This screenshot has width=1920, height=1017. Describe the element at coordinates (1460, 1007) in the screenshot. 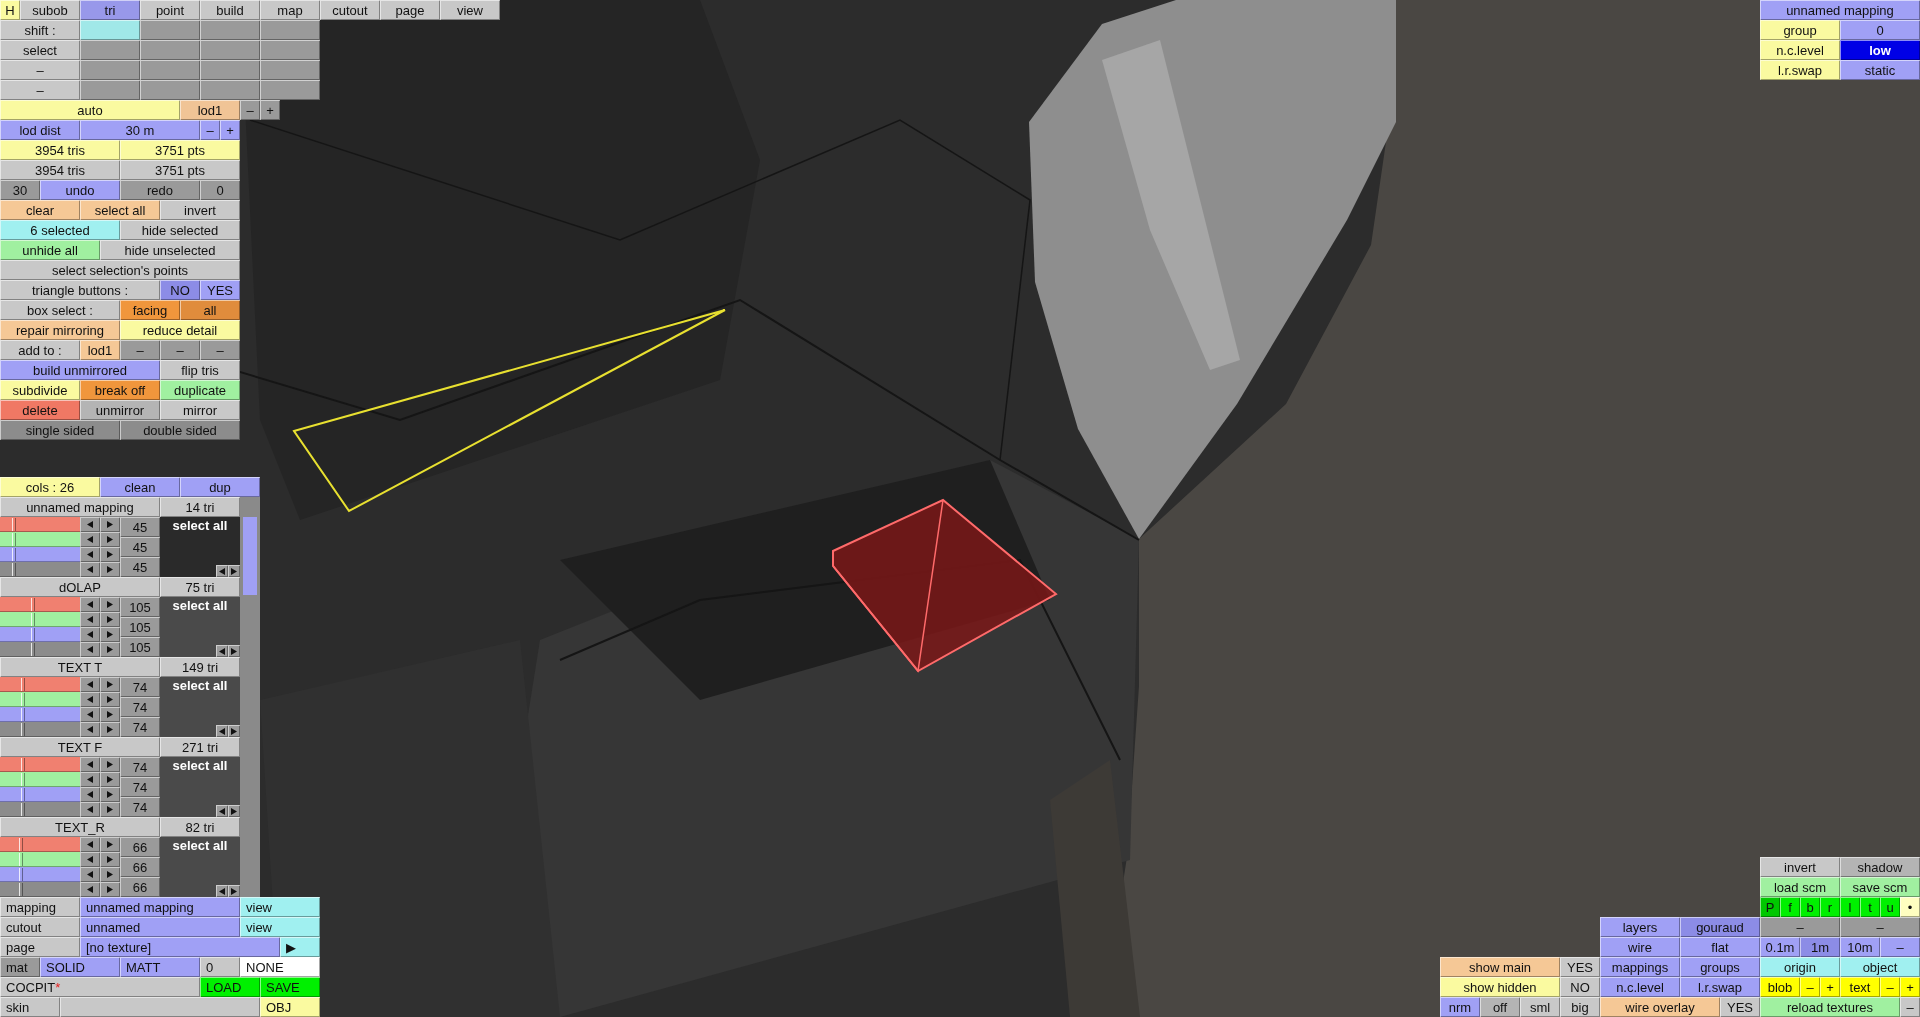

I see `panel-button: nrm` at that location.